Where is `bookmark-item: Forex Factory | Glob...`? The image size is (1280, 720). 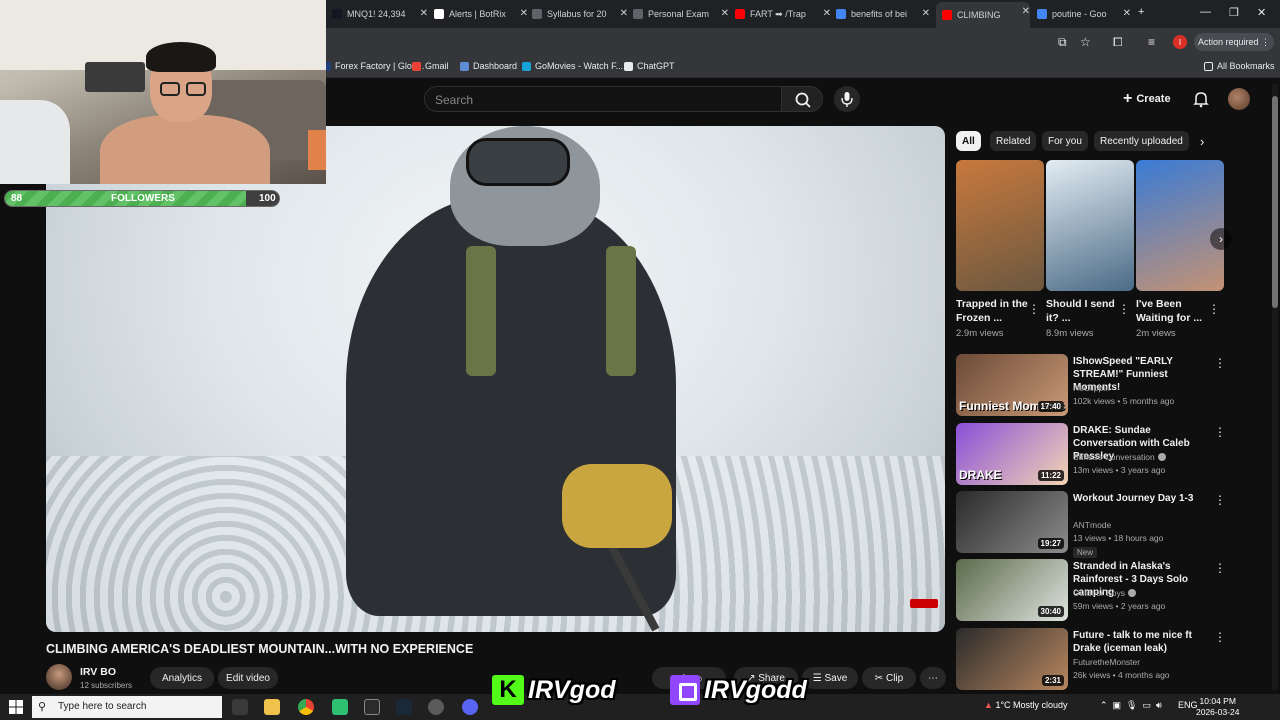 bookmark-item: Forex Factory | Glob... is located at coordinates (373, 66).